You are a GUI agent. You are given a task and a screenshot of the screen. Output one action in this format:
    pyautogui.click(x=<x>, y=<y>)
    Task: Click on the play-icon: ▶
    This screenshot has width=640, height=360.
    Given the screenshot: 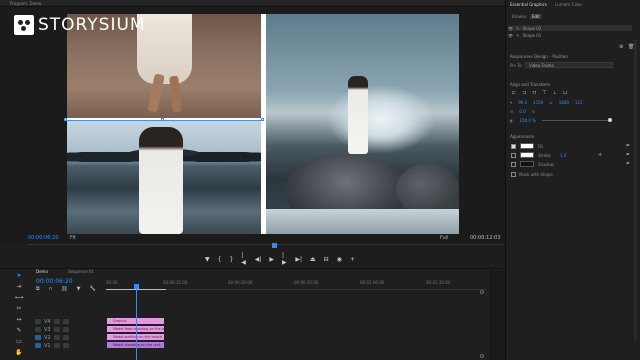 What is the action you would take?
    pyautogui.click(x=271, y=259)
    